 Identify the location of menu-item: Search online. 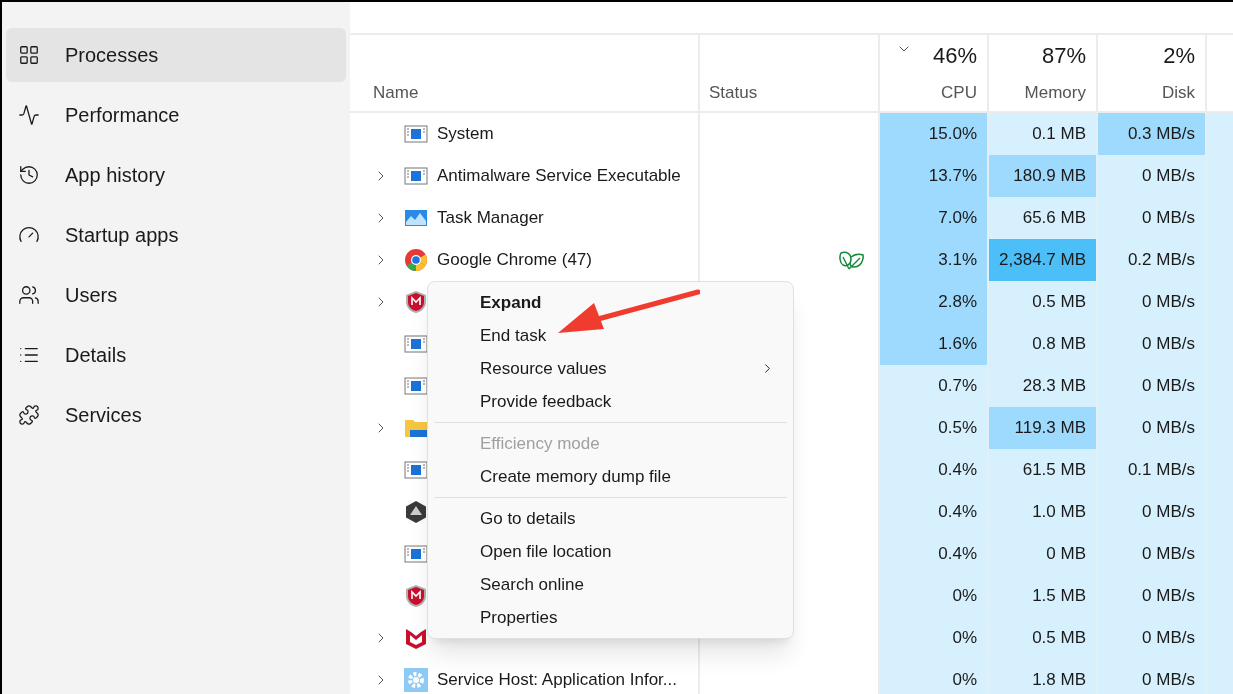
(610, 584).